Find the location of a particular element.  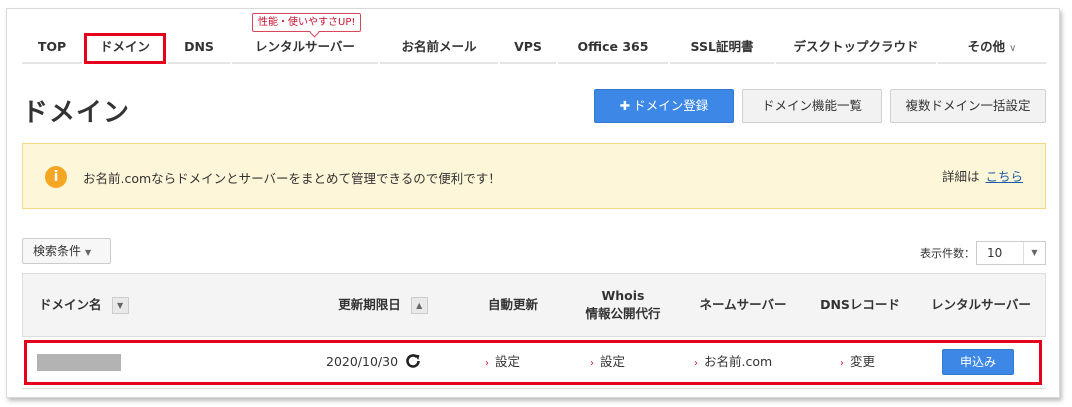

sort-up-icon: ▲ is located at coordinates (419, 305).